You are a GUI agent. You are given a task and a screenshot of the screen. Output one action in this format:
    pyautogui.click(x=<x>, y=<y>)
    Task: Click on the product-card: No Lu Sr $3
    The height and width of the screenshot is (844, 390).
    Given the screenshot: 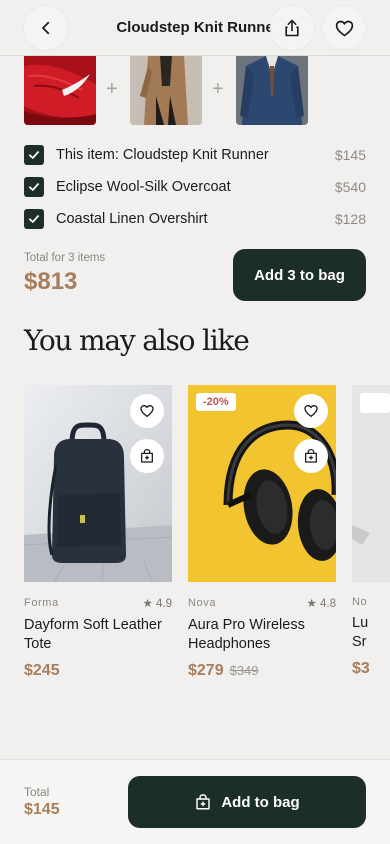 What is the action you would take?
    pyautogui.click(x=371, y=531)
    